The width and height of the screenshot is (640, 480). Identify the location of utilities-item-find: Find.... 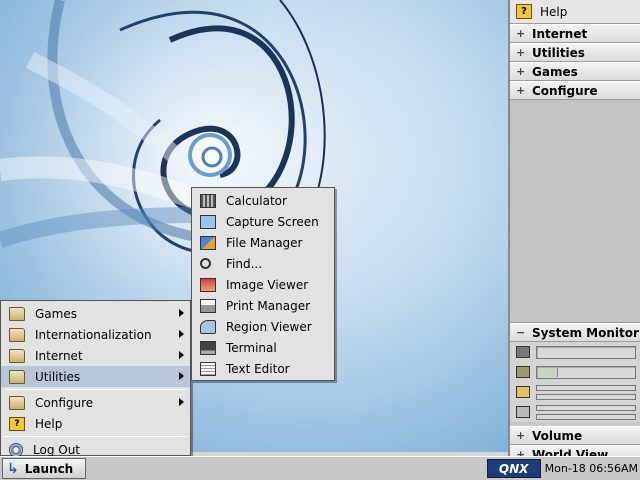
(263, 263).